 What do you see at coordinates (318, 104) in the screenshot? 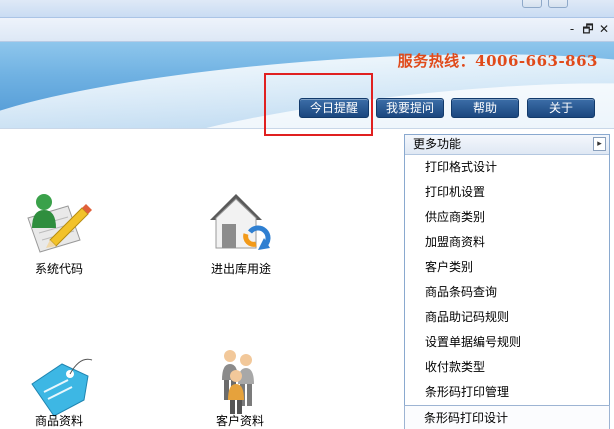
I see `highlight-box` at bounding box center [318, 104].